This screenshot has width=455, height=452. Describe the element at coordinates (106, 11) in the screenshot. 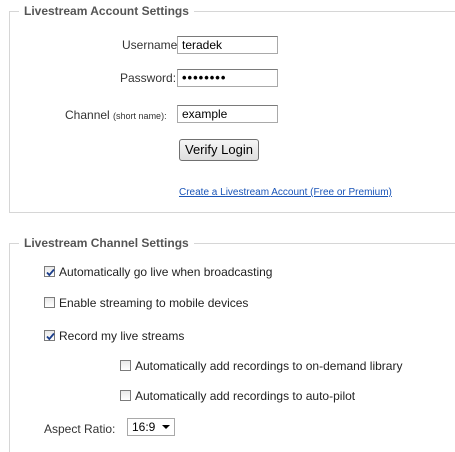

I see `account-settings-legend: Livestream Account Settings` at that location.